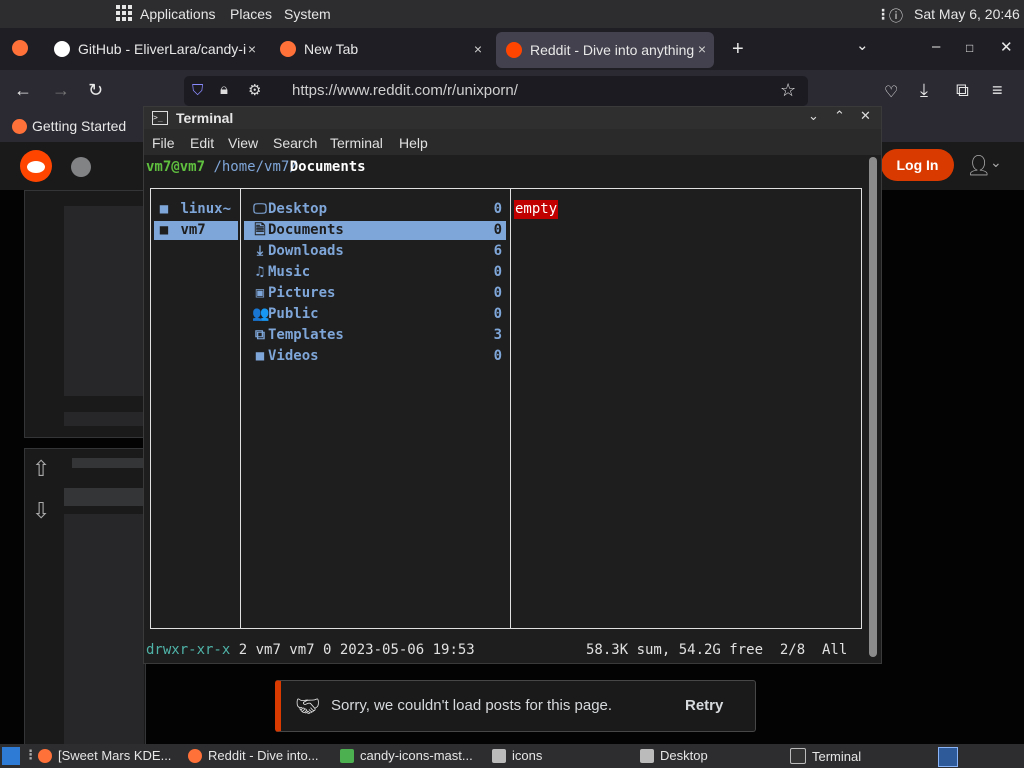 This screenshot has width=1024, height=768. I want to click on terminal-titlebar: >_ Terminal ⌄ ⌃ ✕, so click(512, 118).